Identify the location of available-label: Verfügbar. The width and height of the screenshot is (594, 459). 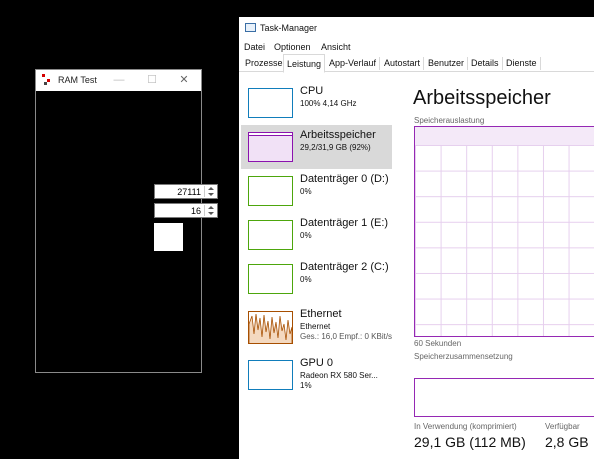
(562, 426).